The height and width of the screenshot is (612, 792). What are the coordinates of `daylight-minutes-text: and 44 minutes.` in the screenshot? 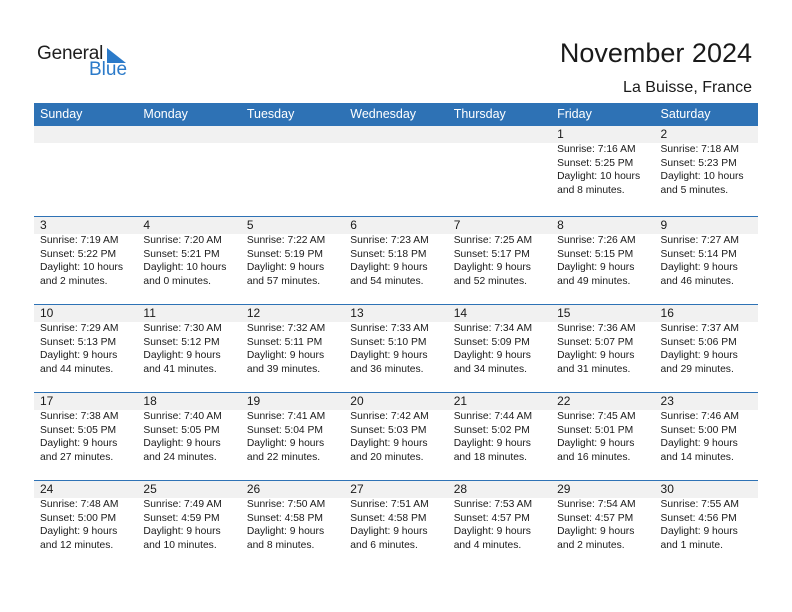 It's located at (77, 369).